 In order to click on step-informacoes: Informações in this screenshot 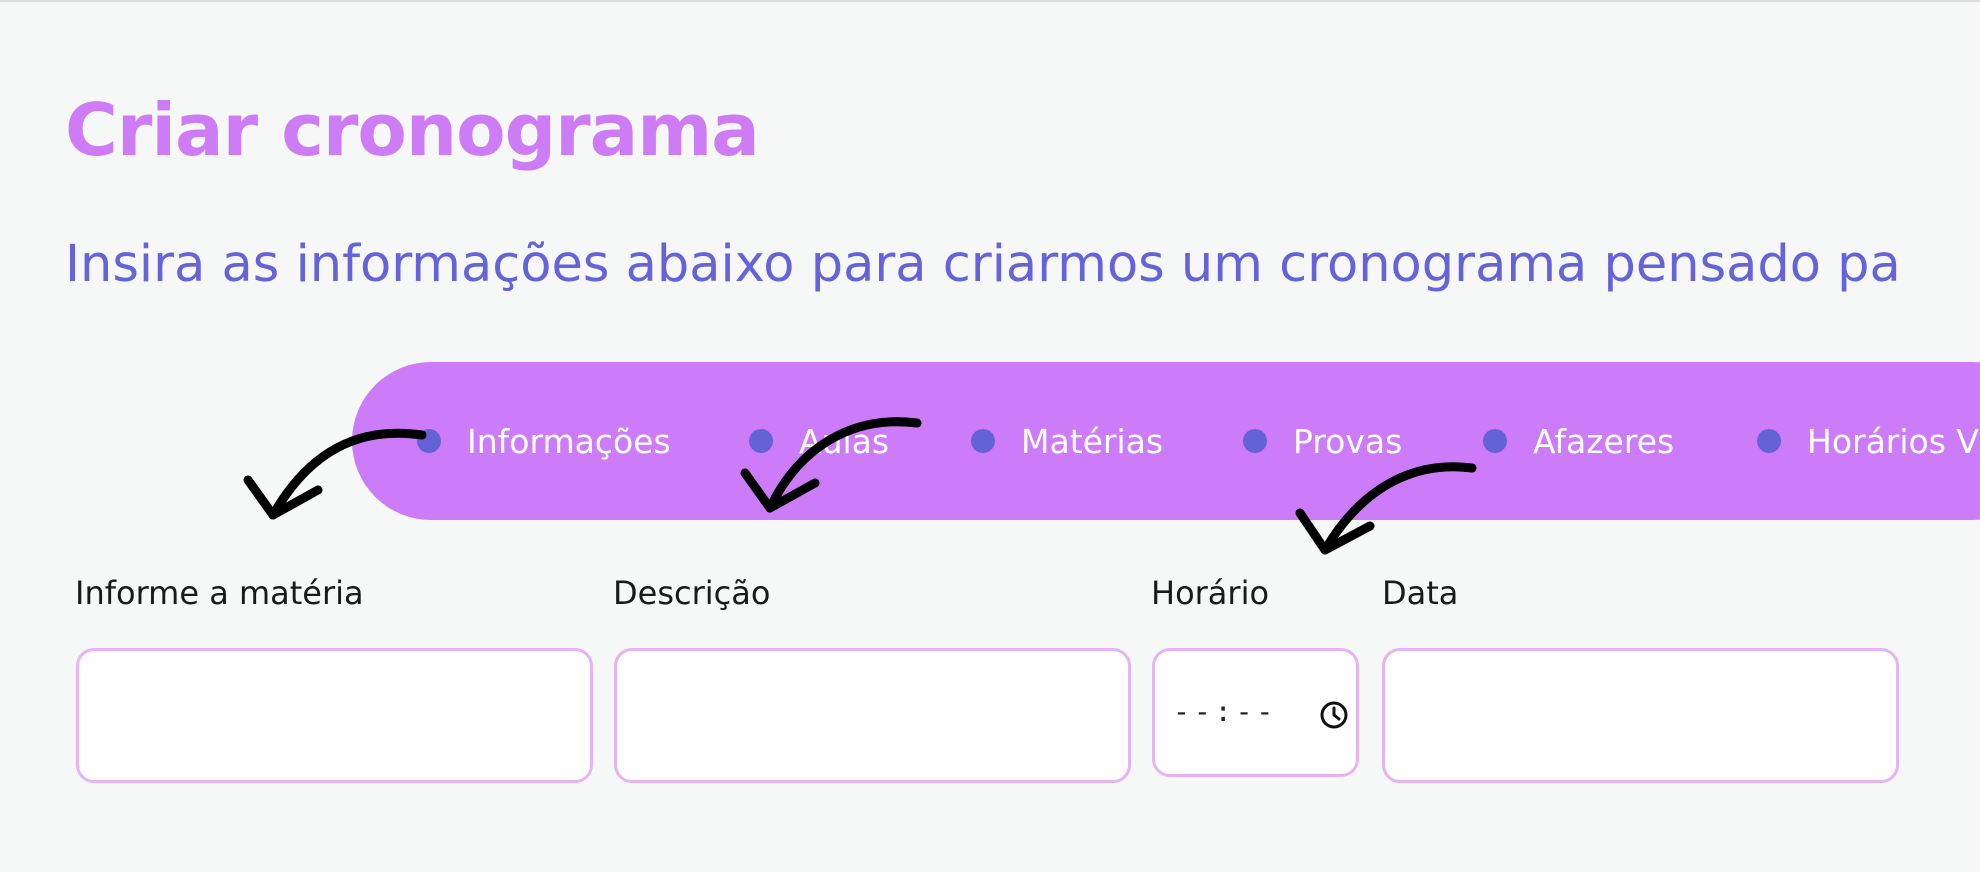, I will do `click(544, 441)`.